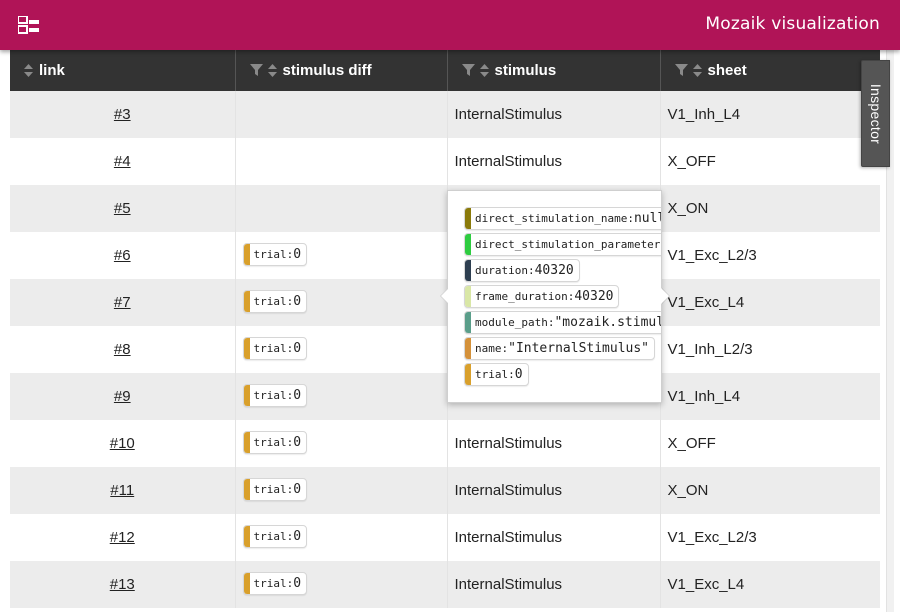 The width and height of the screenshot is (900, 612). What do you see at coordinates (492, 348) in the screenshot?
I see `tag-key: name:` at bounding box center [492, 348].